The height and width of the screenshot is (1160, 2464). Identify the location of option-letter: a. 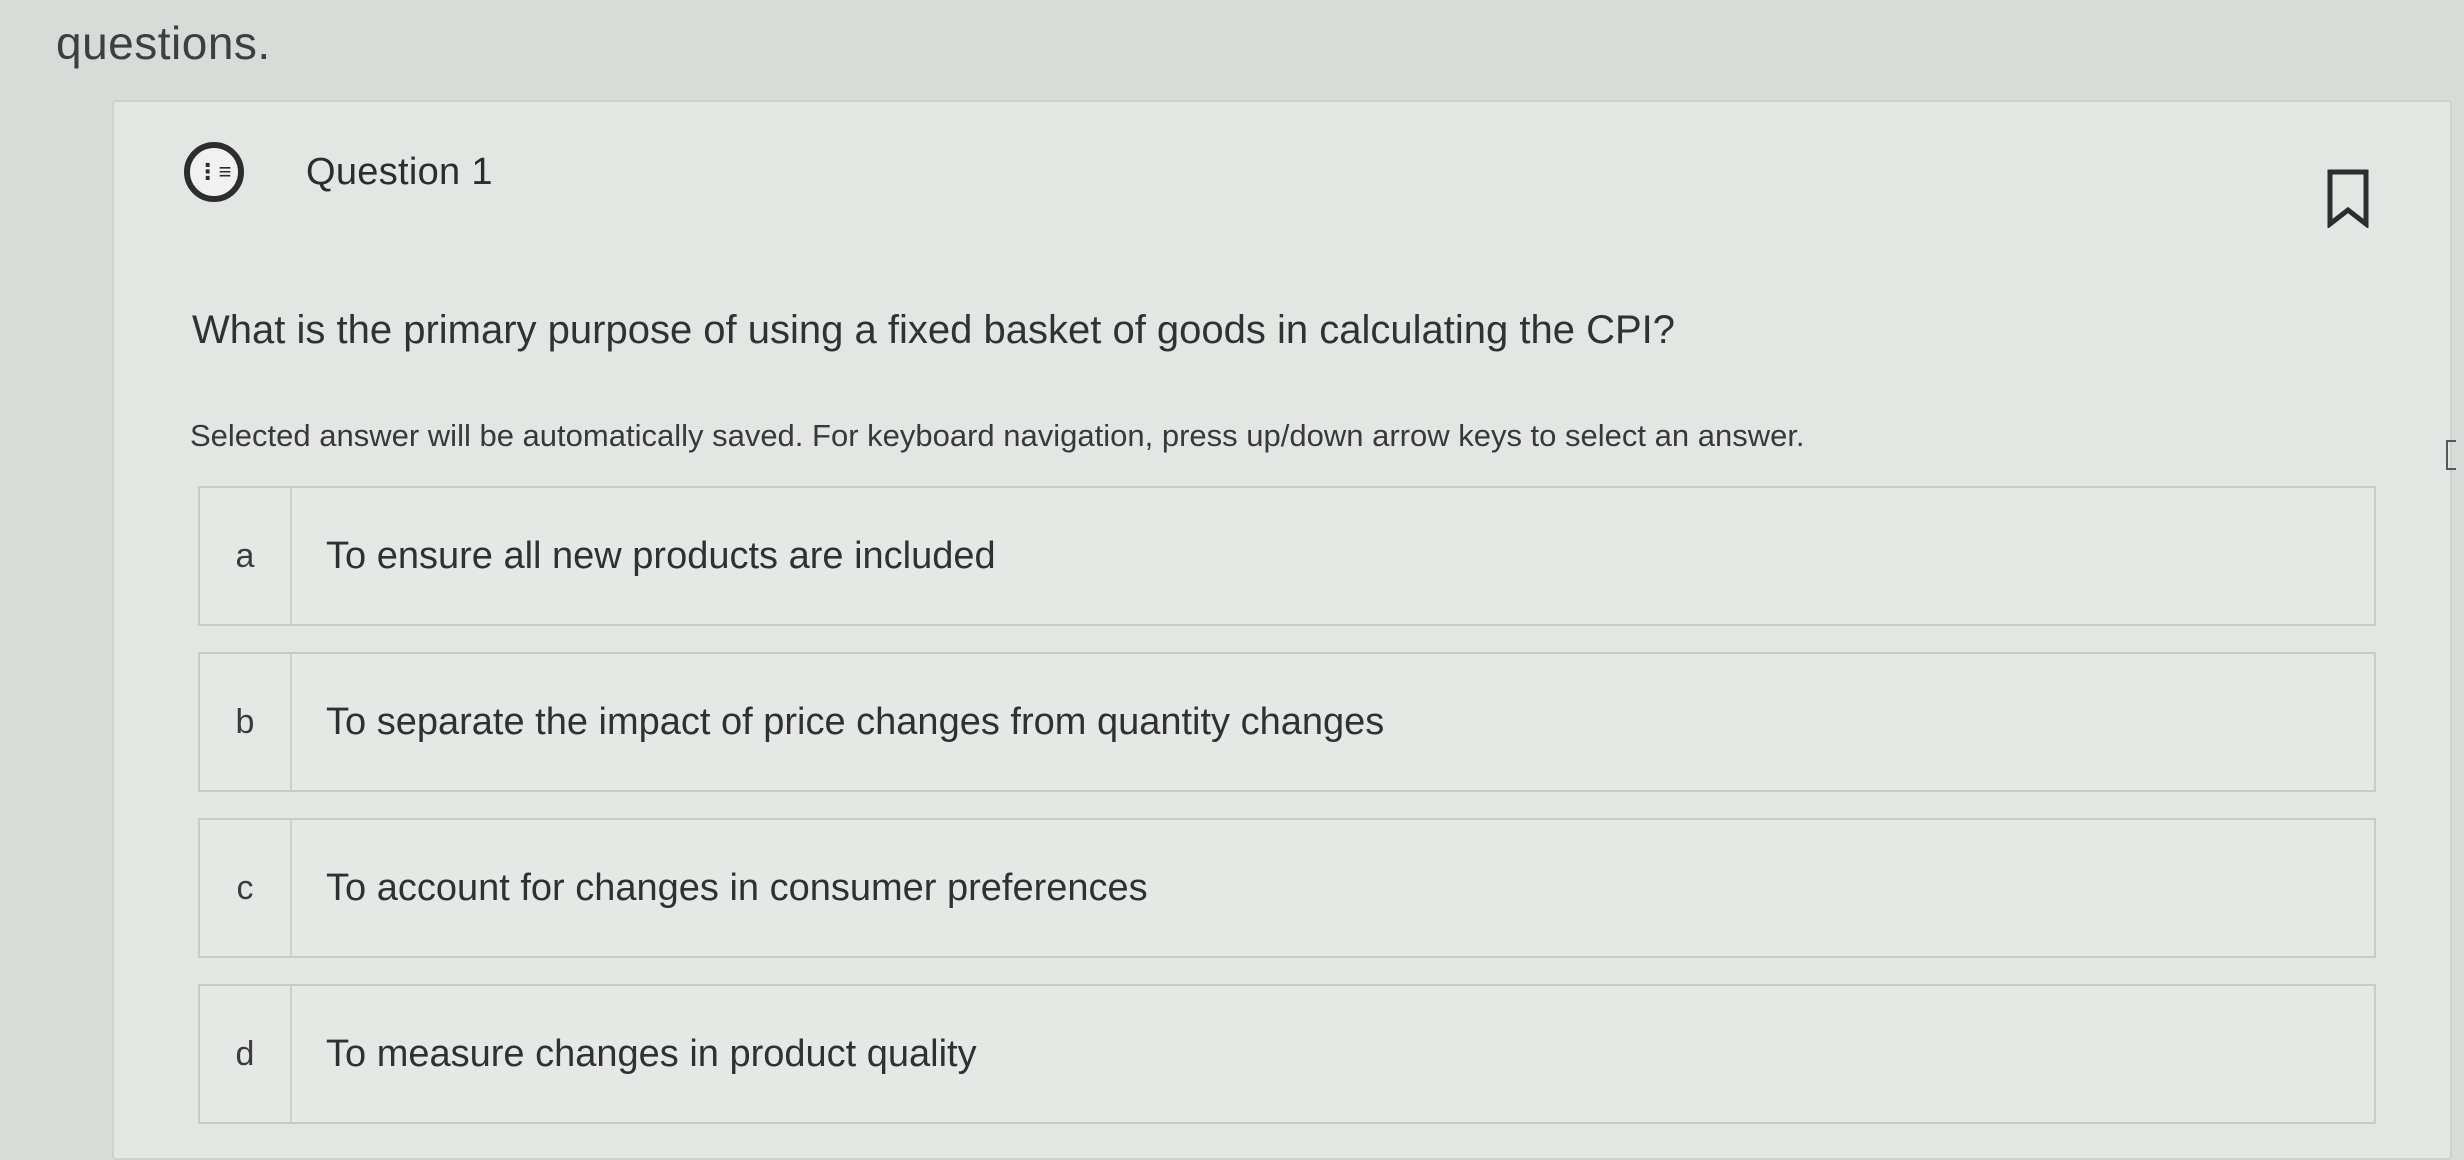
(246, 556).